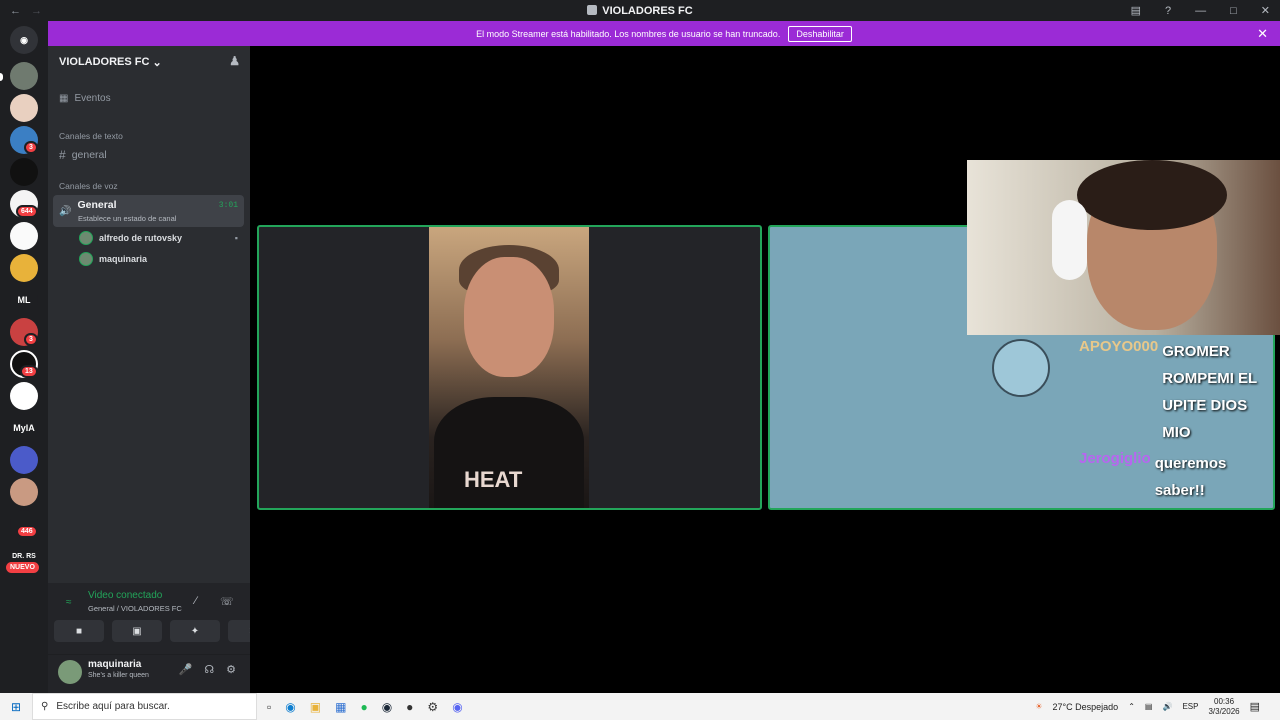 This screenshot has height=720, width=1280. What do you see at coordinates (269, 707) in the screenshot?
I see `task-view-icon: ▫` at bounding box center [269, 707].